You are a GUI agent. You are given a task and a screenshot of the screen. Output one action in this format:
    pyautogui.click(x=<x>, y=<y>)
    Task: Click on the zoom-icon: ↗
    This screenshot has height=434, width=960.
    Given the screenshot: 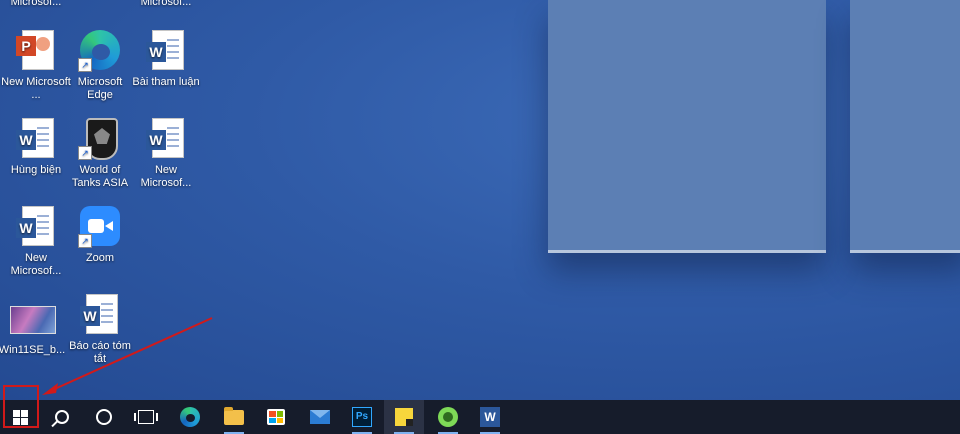 What is the action you would take?
    pyautogui.click(x=100, y=226)
    